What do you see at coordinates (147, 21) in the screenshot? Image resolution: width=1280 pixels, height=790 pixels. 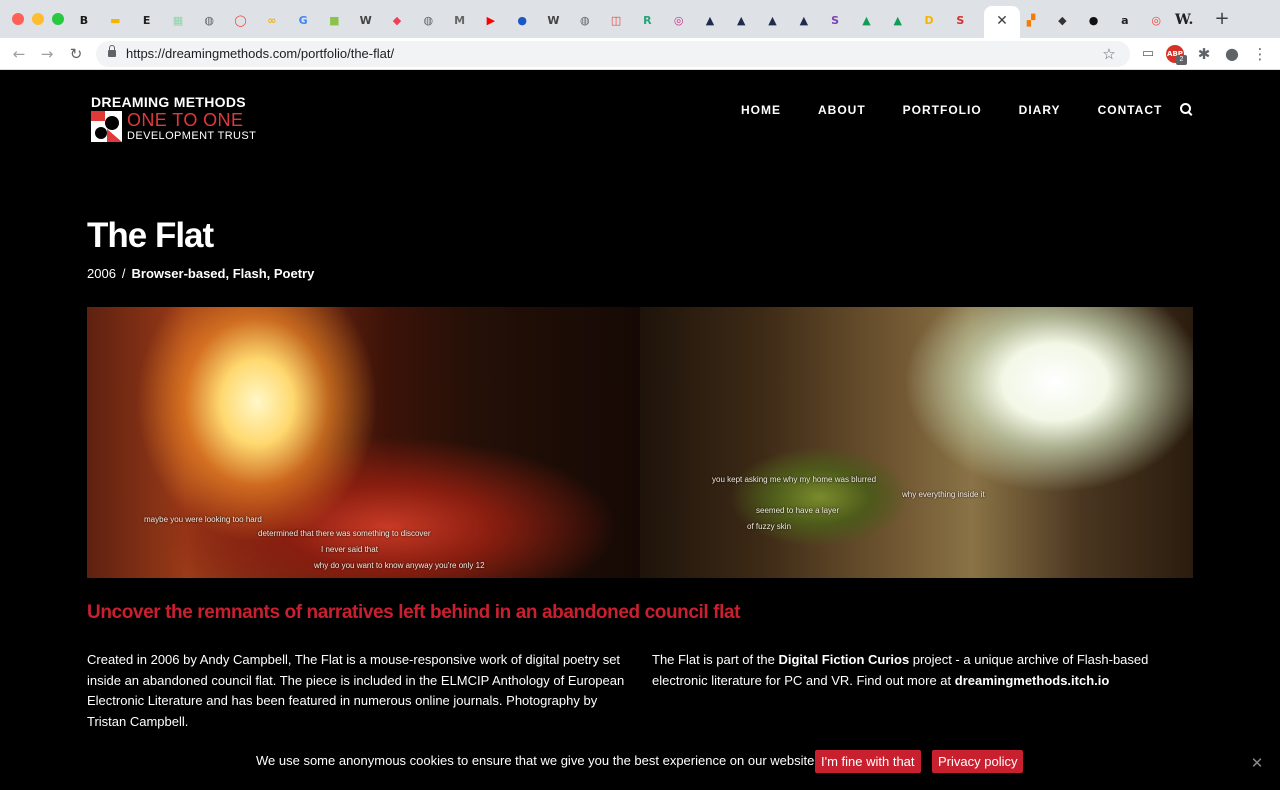 I see `e-icon: E` at bounding box center [147, 21].